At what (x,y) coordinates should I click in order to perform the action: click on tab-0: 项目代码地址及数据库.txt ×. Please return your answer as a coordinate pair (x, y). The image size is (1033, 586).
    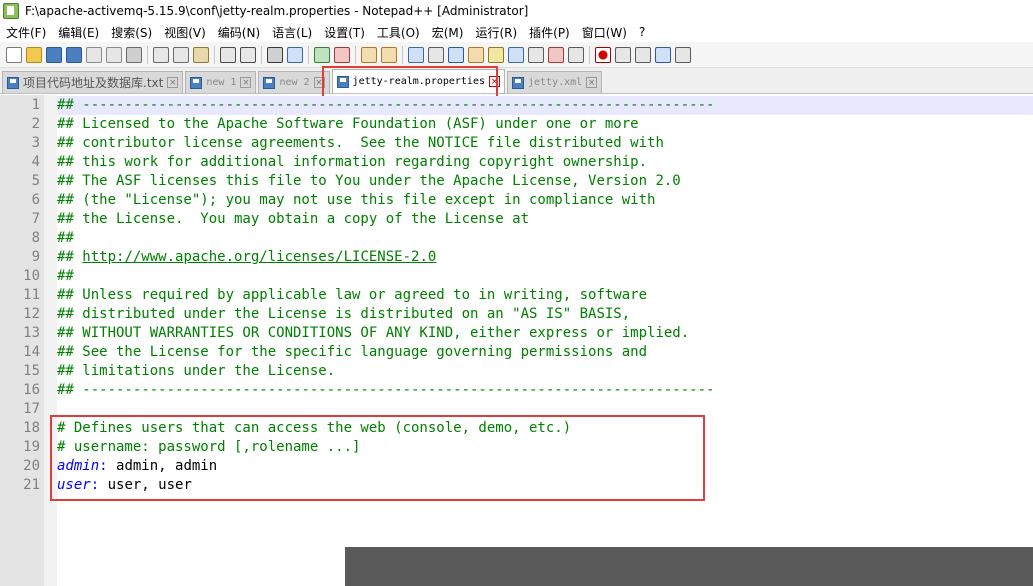
    Looking at the image, I should click on (93, 82).